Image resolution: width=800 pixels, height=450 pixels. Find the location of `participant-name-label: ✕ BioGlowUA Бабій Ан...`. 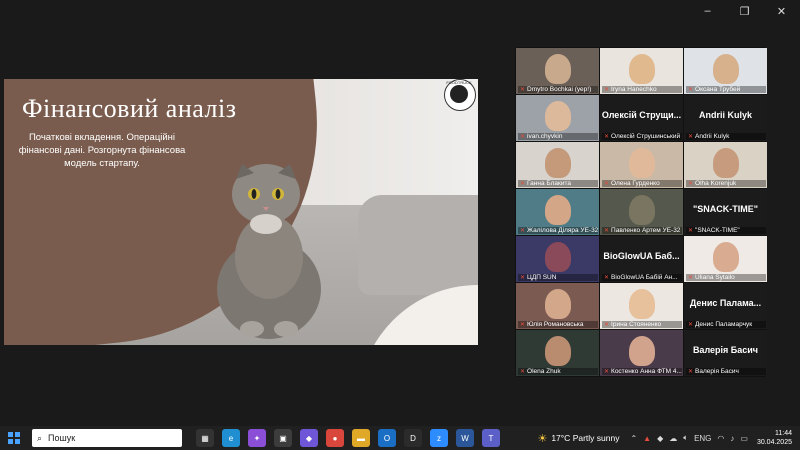

participant-name-label: ✕ BioGlowUA Бабій Ан... is located at coordinates (642, 277).